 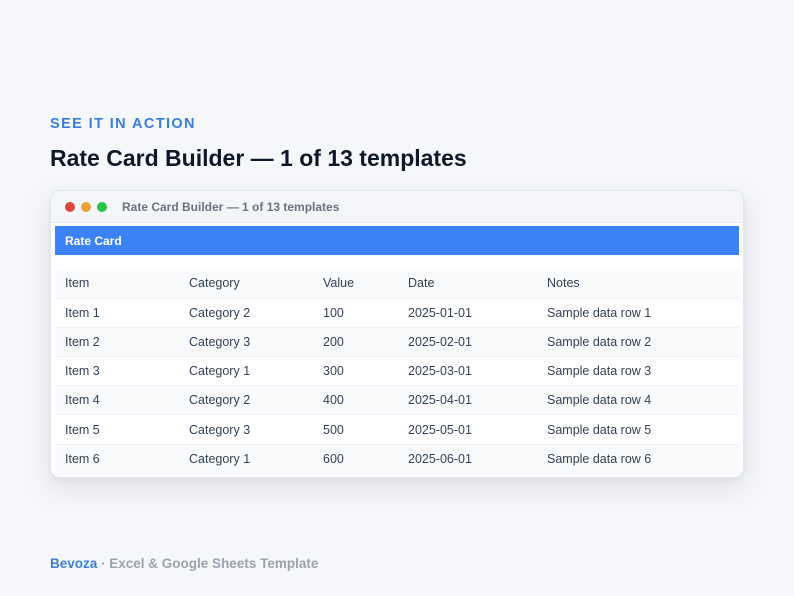 What do you see at coordinates (638, 342) in the screenshot?
I see `table-cell: Sample data row 2` at bounding box center [638, 342].